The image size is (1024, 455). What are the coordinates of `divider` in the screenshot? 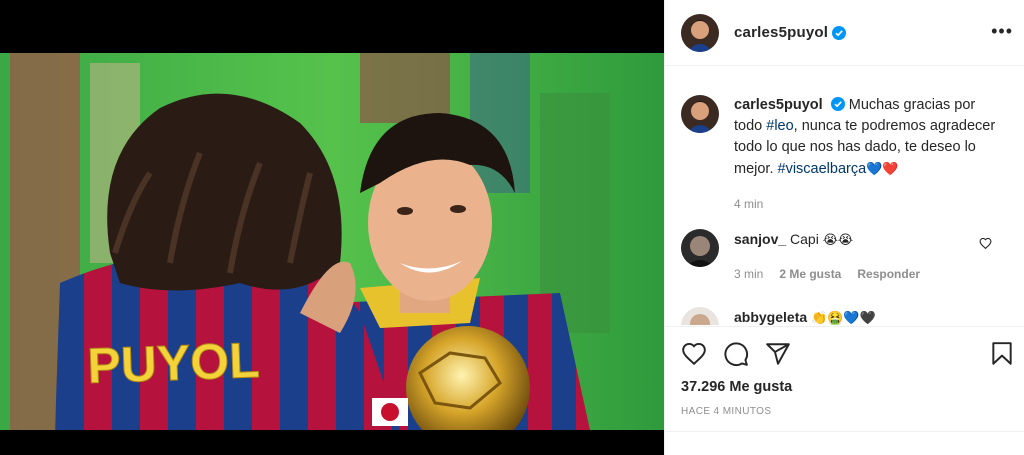 It's located at (844, 431).